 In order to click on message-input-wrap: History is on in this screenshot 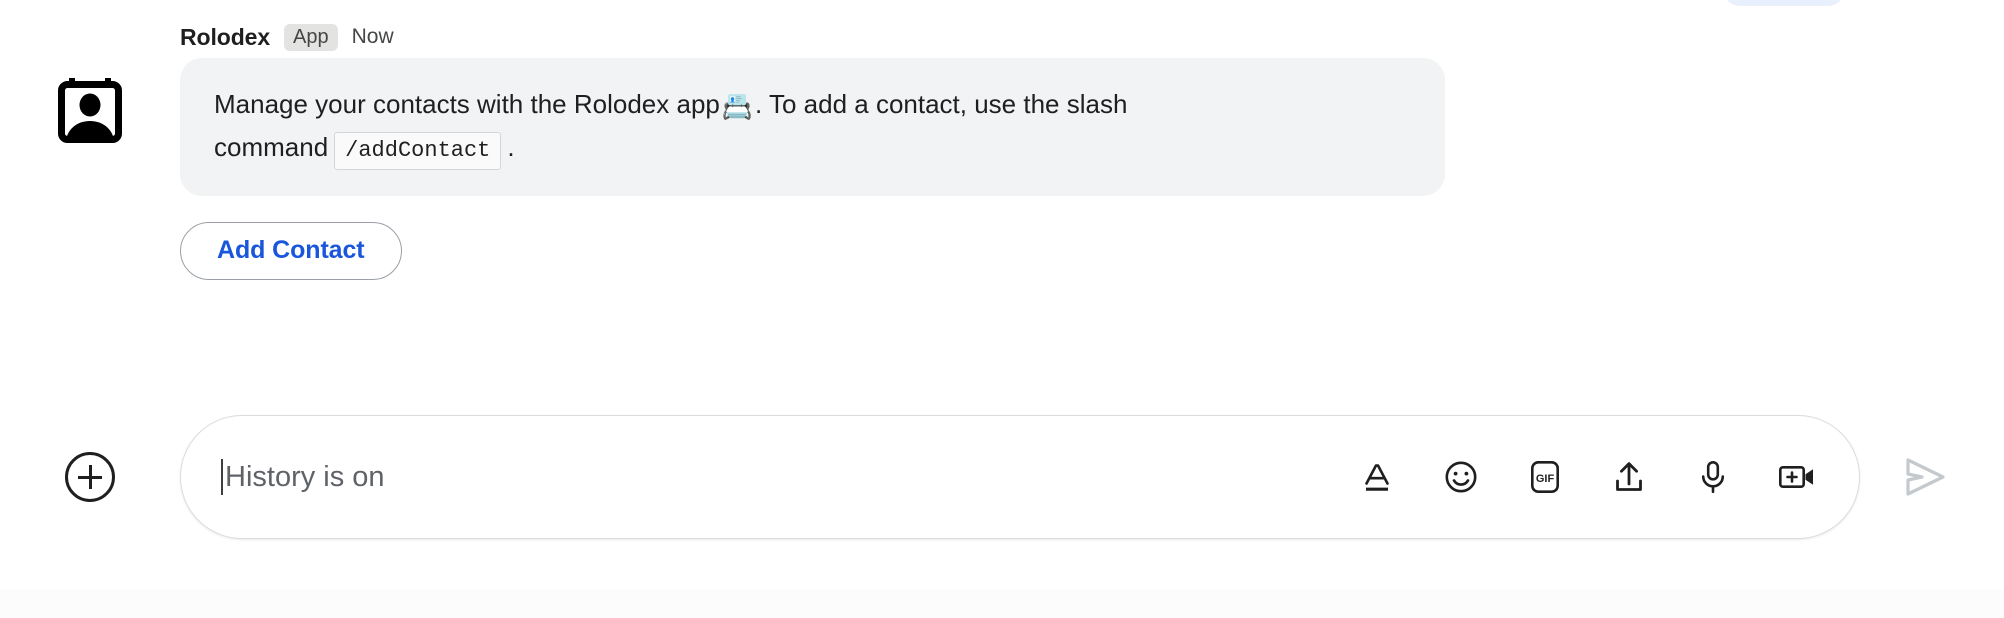, I will do `click(777, 477)`.